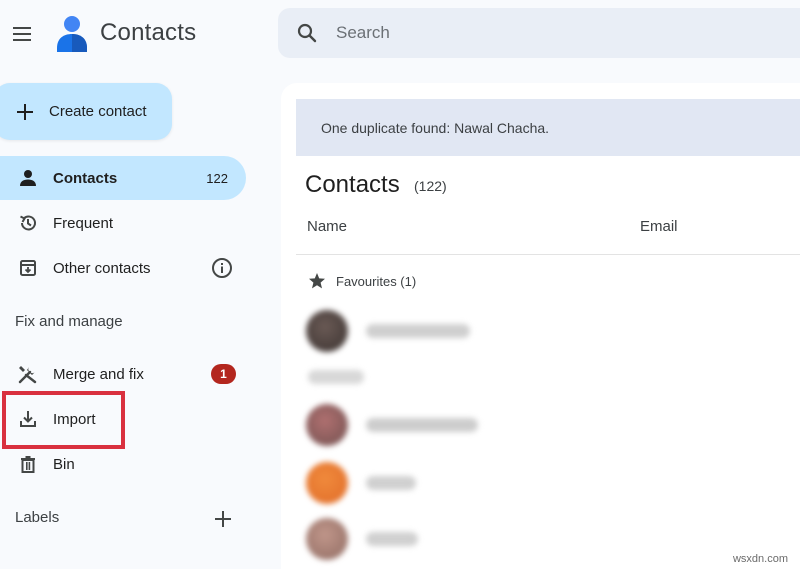 The image size is (800, 569). What do you see at coordinates (435, 127) in the screenshot?
I see `duplicate-banner-text: One duplicate found: Nawal Chacha.` at bounding box center [435, 127].